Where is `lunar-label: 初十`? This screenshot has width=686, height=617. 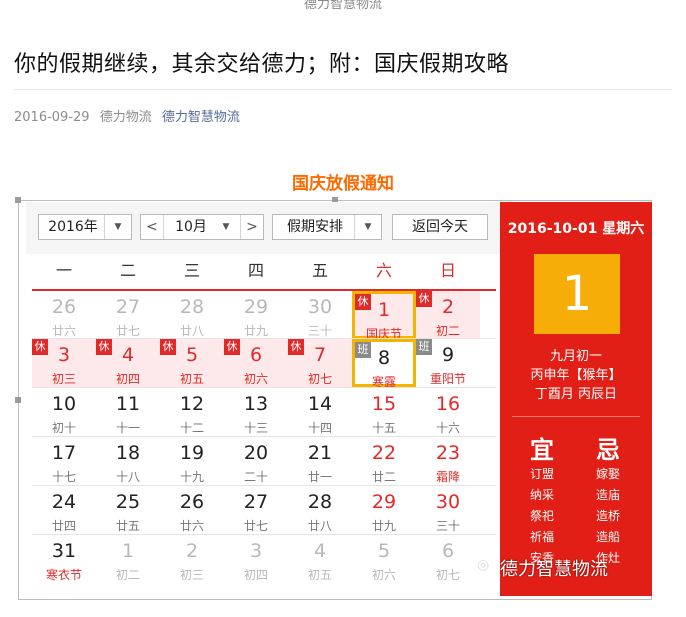 lunar-label: 初十 is located at coordinates (63, 428).